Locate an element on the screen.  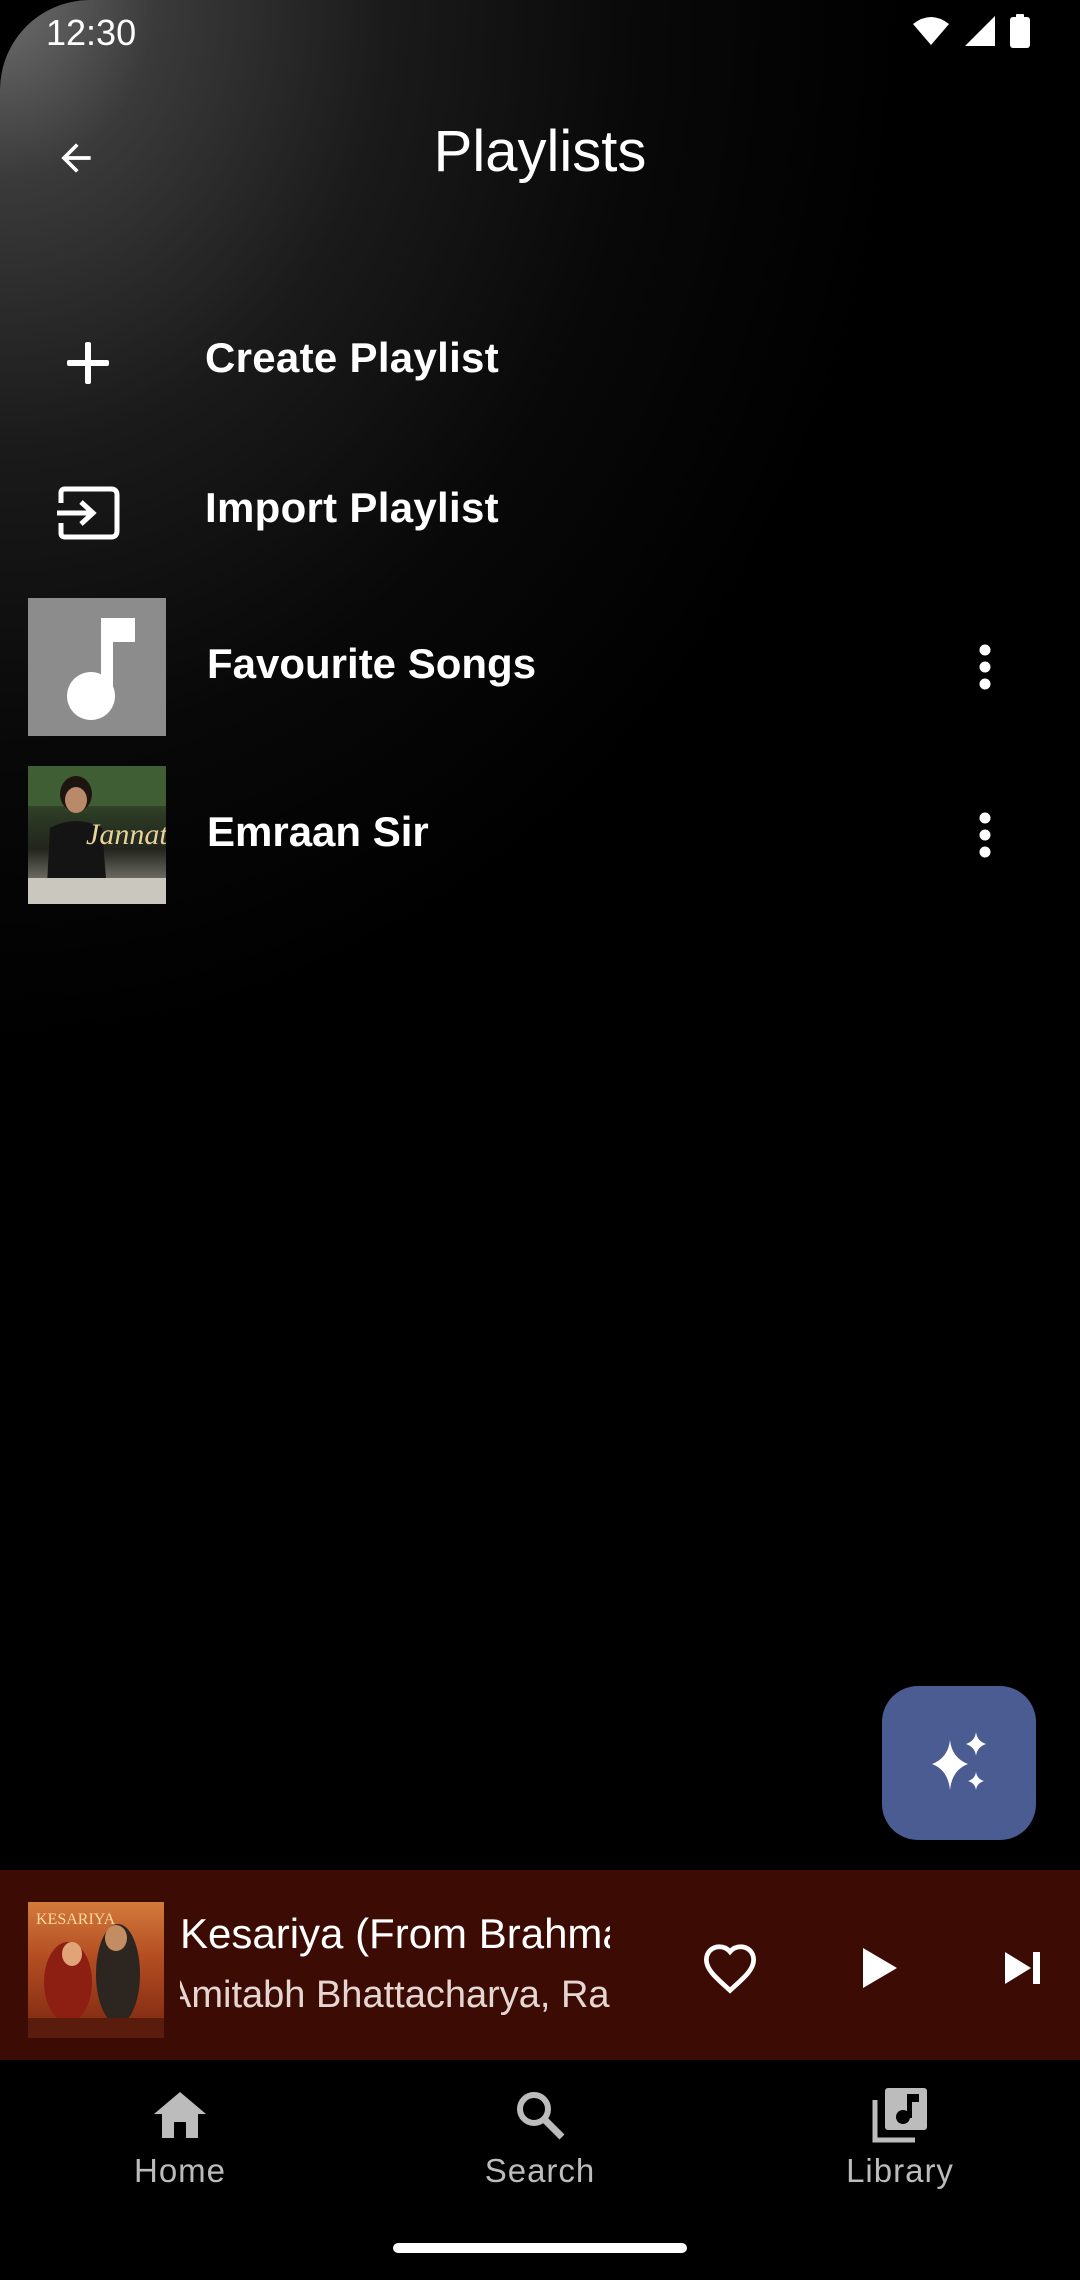
skip-next-button is located at coordinates (1023, 1968).